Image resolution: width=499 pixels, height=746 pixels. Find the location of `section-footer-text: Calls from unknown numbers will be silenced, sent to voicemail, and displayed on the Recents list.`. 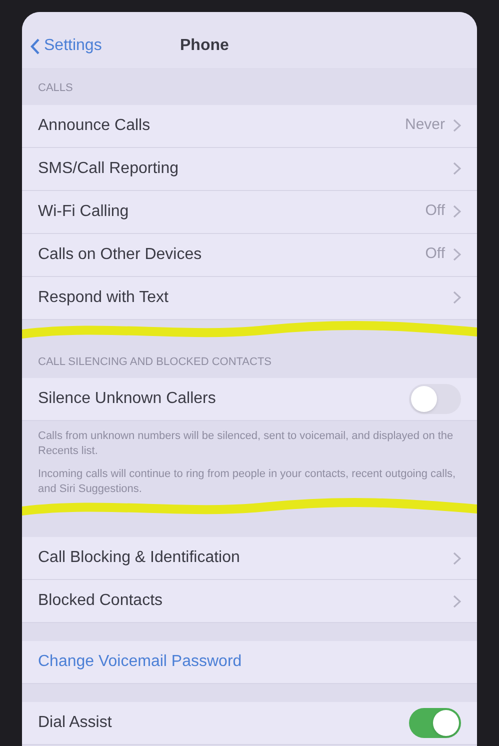

section-footer-text: Calls from unknown numbers will be silenced, sent to voicemail, and displayed on the Recents list. is located at coordinates (245, 444).